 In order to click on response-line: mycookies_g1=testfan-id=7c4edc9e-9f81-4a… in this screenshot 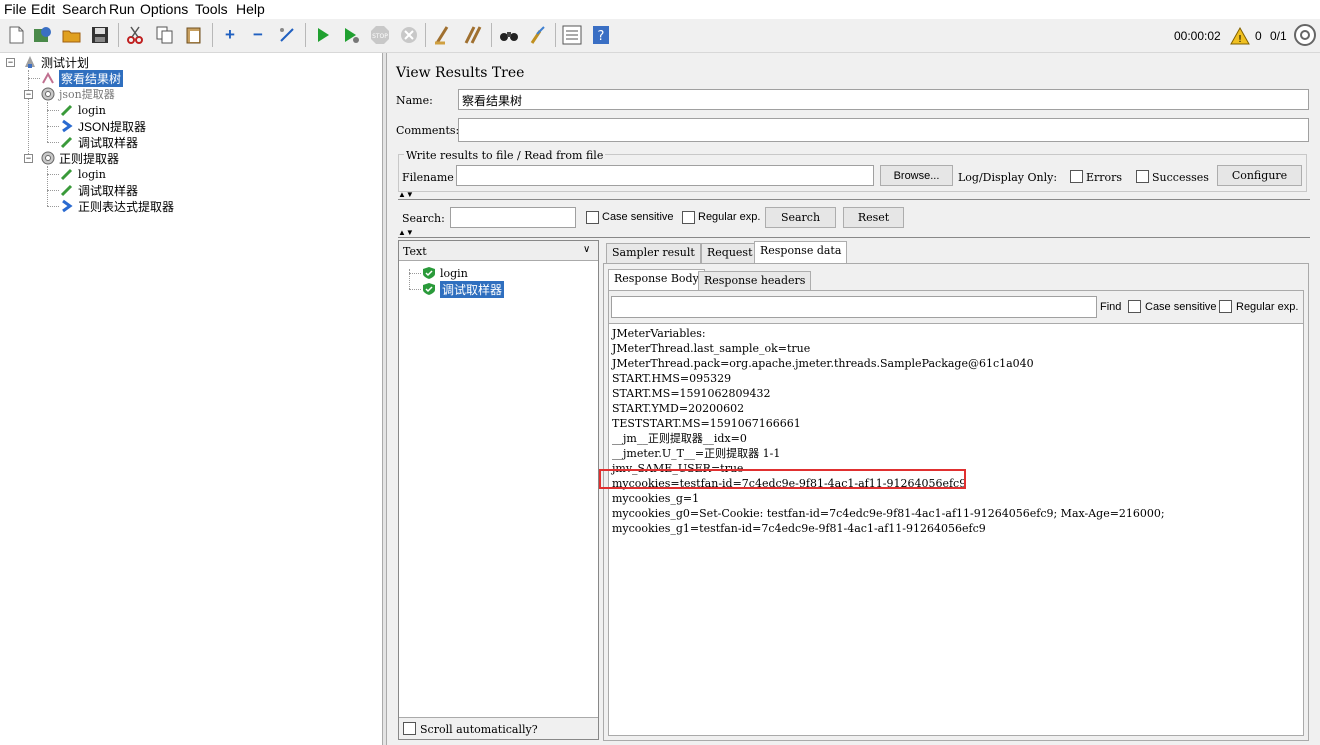, I will do `click(799, 528)`.